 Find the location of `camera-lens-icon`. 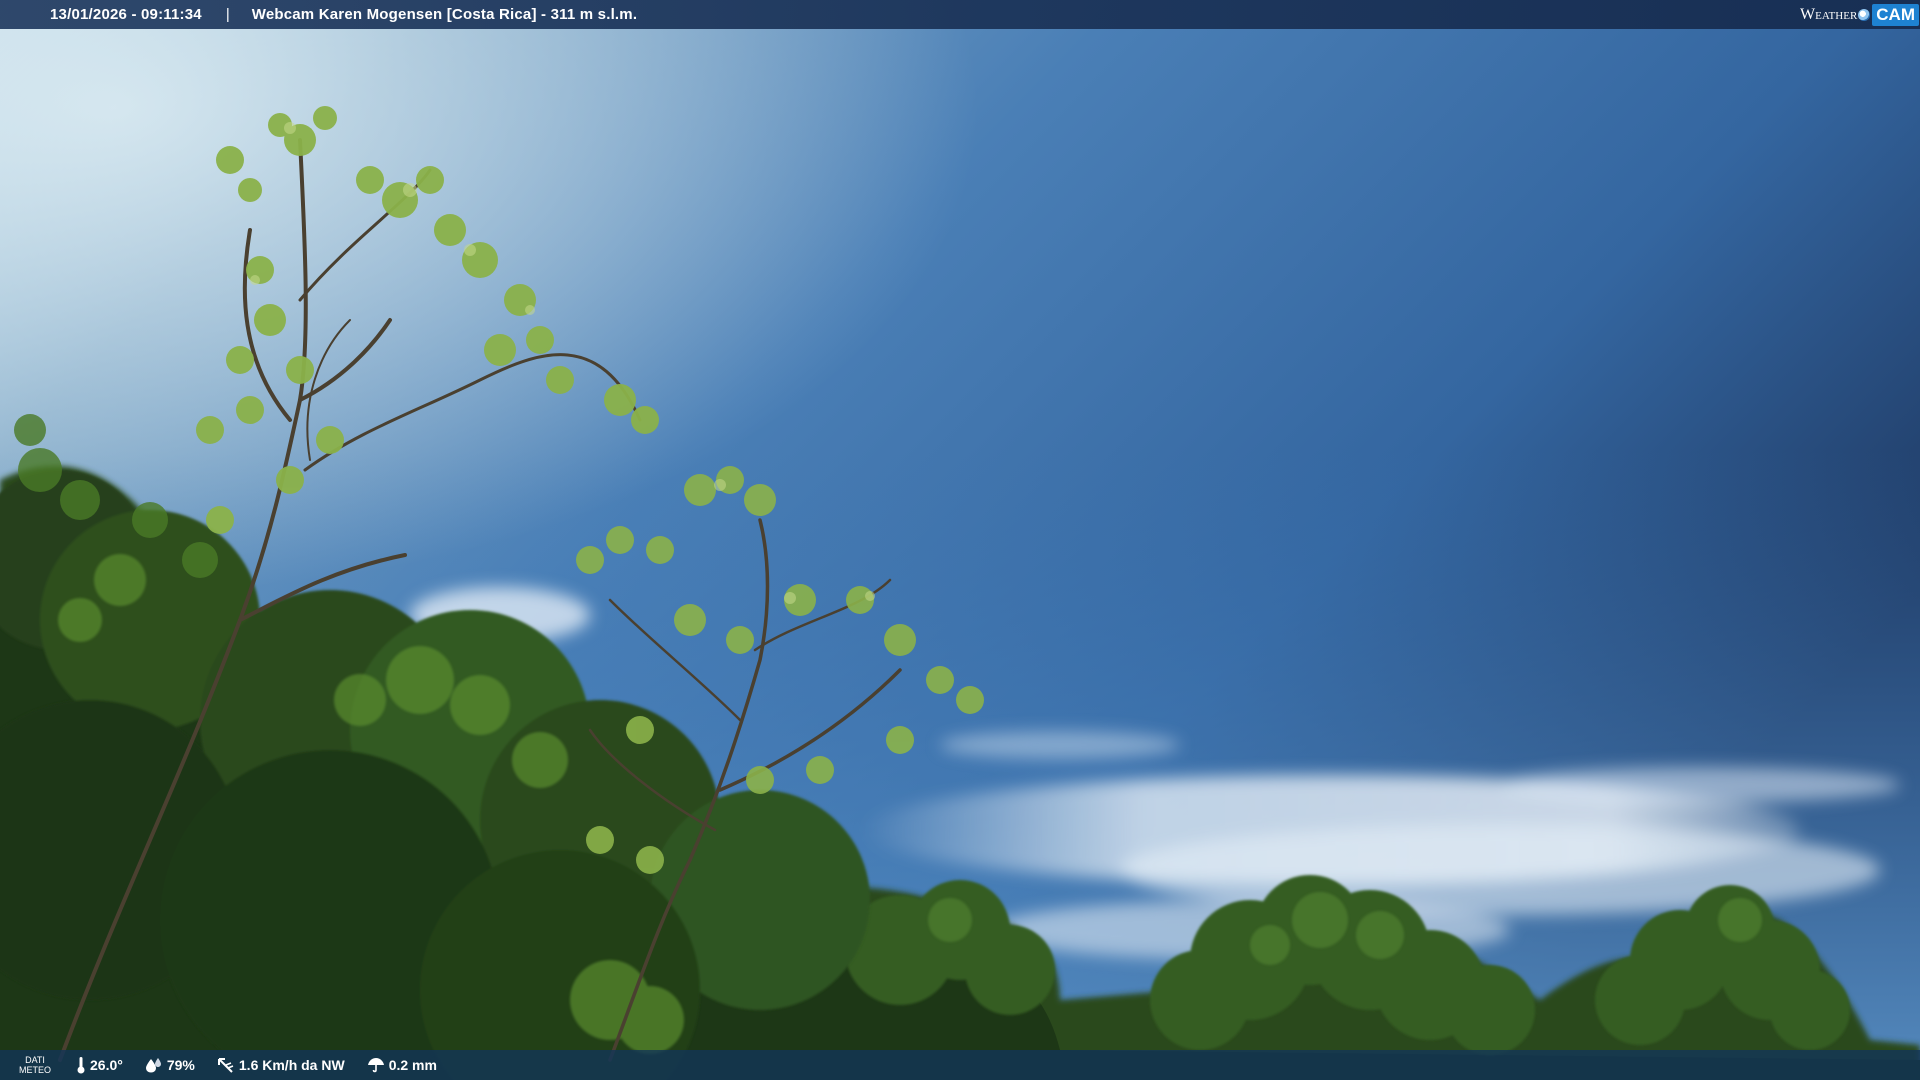

camera-lens-icon is located at coordinates (1864, 14).